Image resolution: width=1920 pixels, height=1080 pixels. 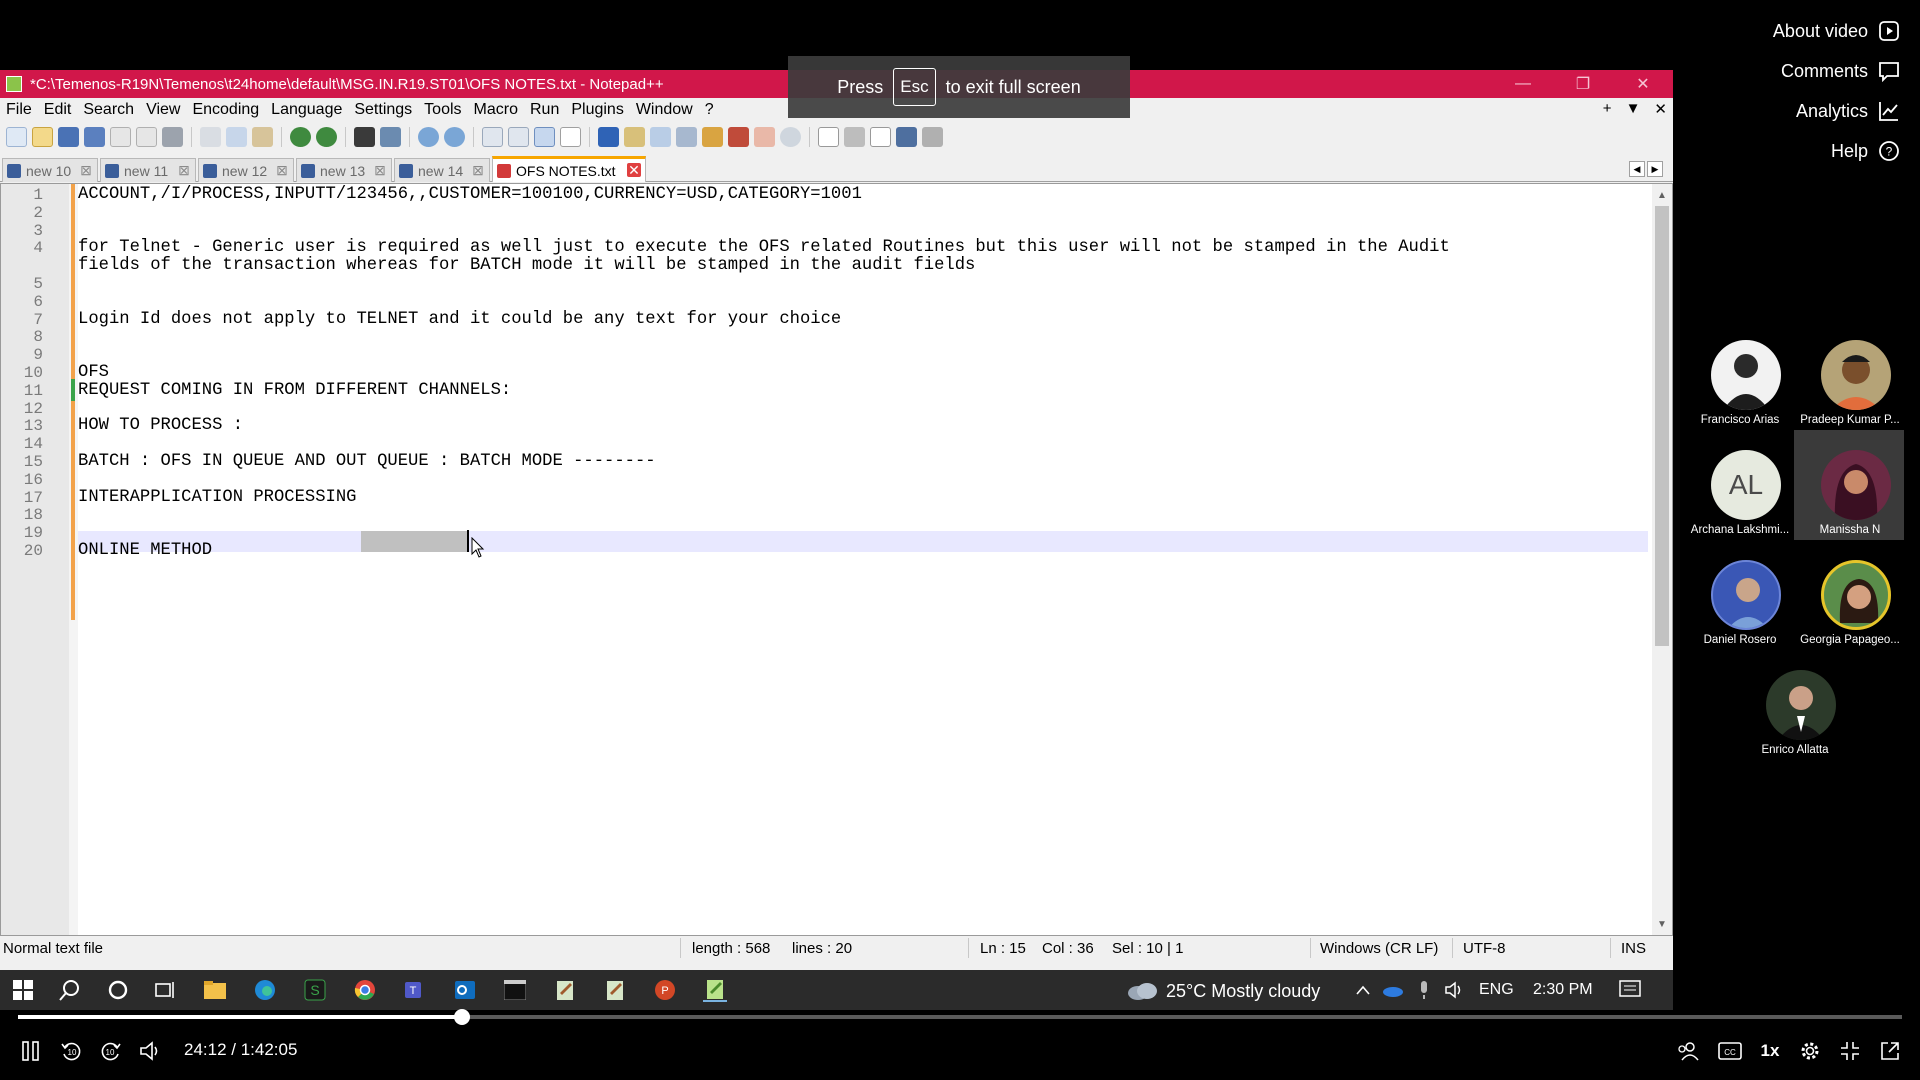 I want to click on zoom-in-icon, so click(x=428, y=137).